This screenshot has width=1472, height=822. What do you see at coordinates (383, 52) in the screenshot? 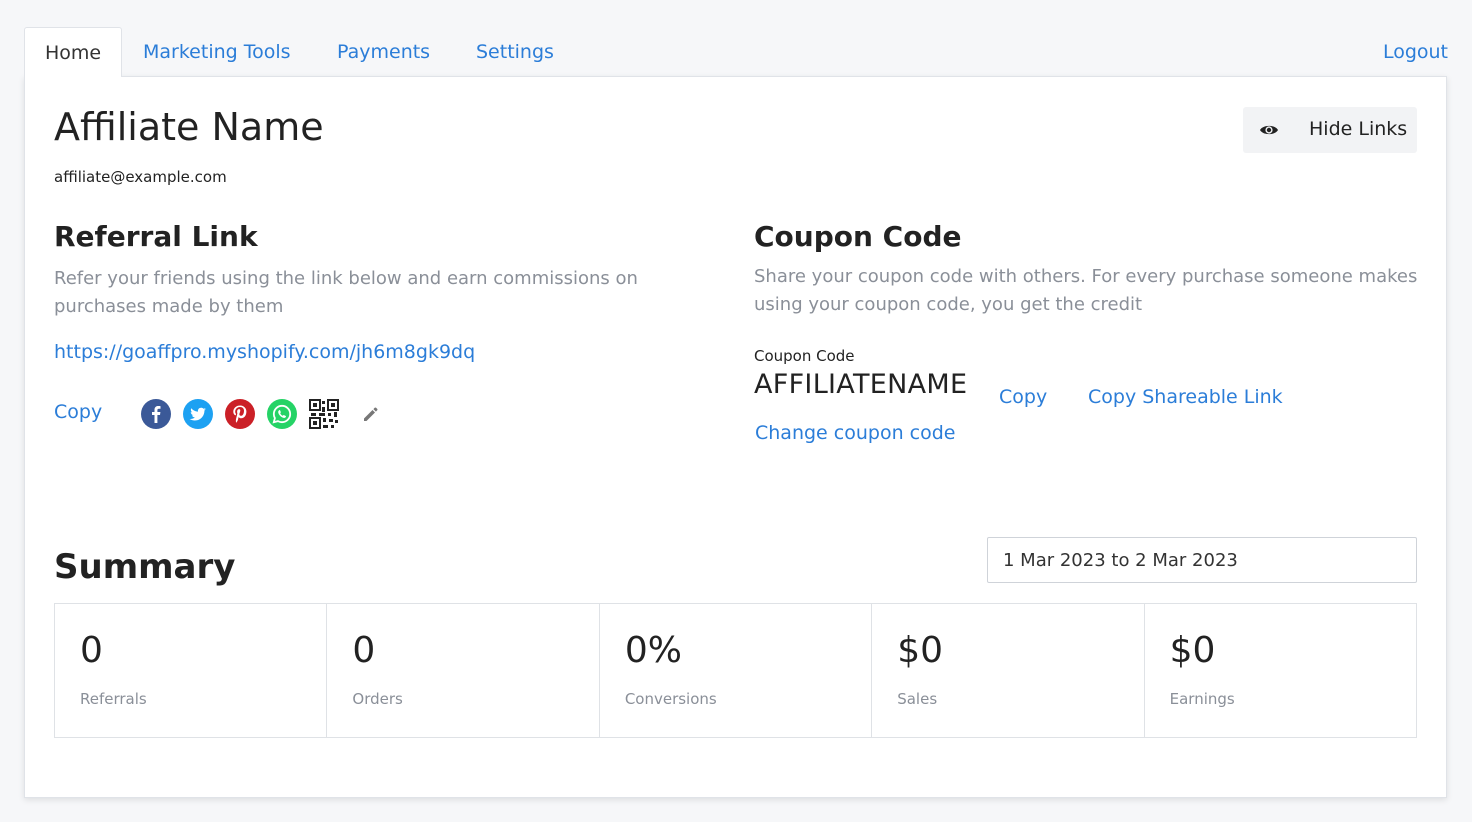
I see `tab-payments: Payments` at bounding box center [383, 52].